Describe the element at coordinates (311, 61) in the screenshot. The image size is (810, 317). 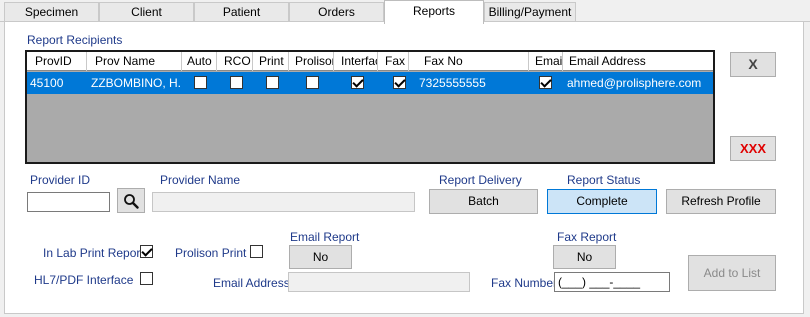
I see `col-prolison: Prolison` at that location.